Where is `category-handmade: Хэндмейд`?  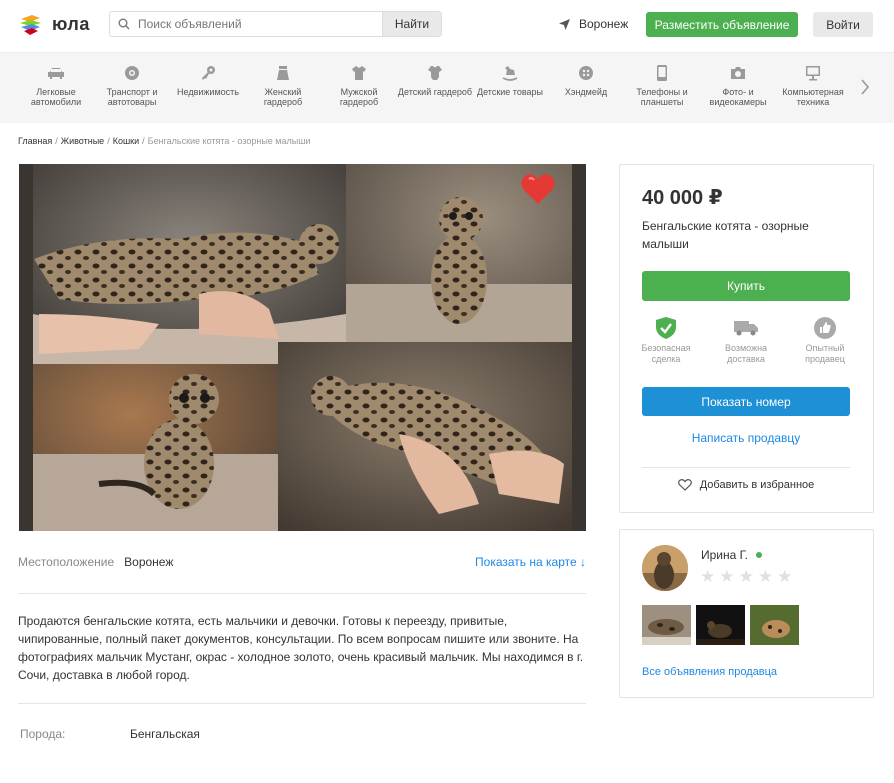 category-handmade: Хэндмейд is located at coordinates (586, 81).